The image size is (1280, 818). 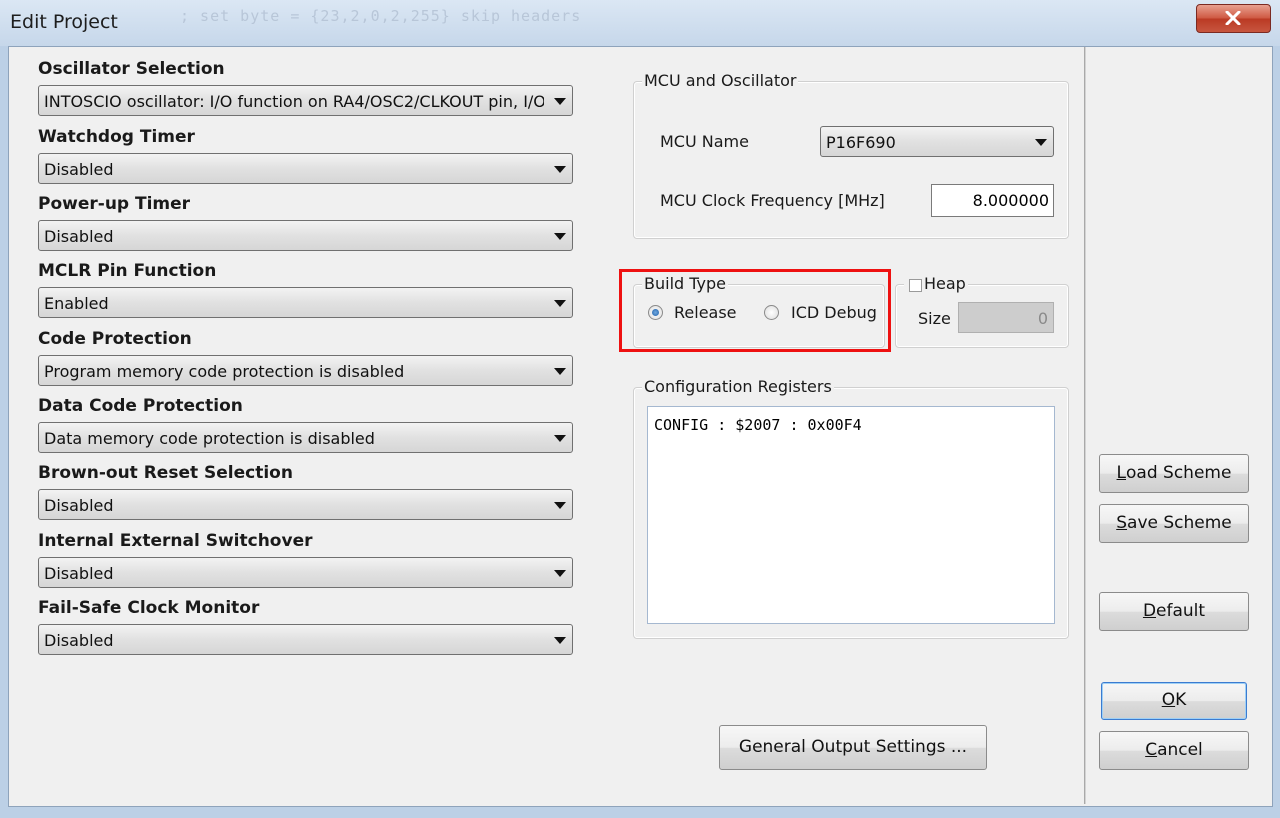 I want to click on power-up-timer-label: Power-up Timer, so click(x=114, y=204).